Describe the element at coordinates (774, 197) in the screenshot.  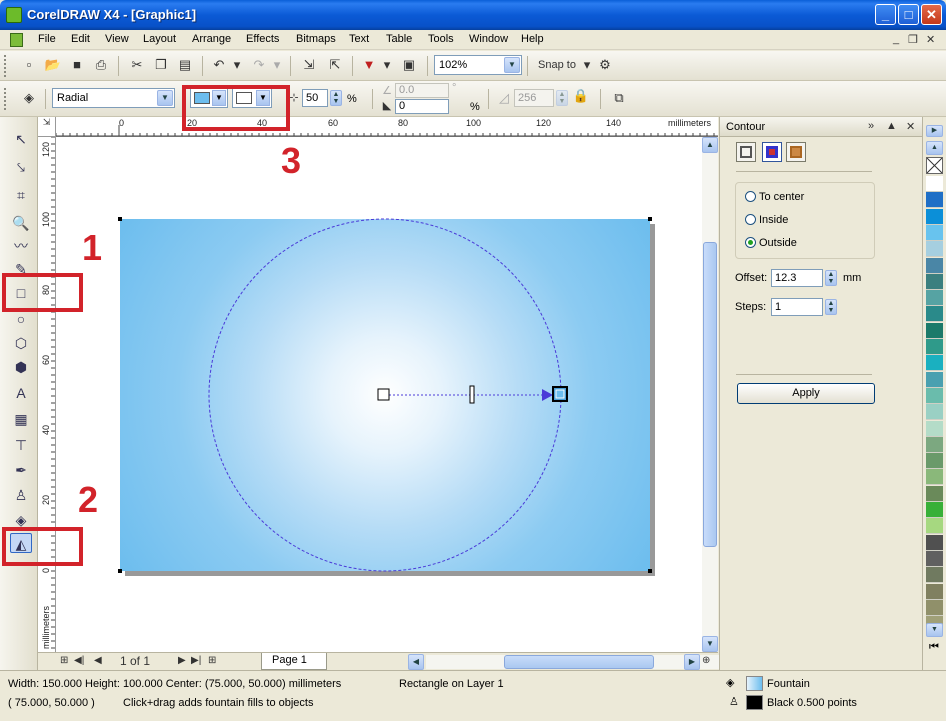
I see `radio-to-center: To center` at that location.